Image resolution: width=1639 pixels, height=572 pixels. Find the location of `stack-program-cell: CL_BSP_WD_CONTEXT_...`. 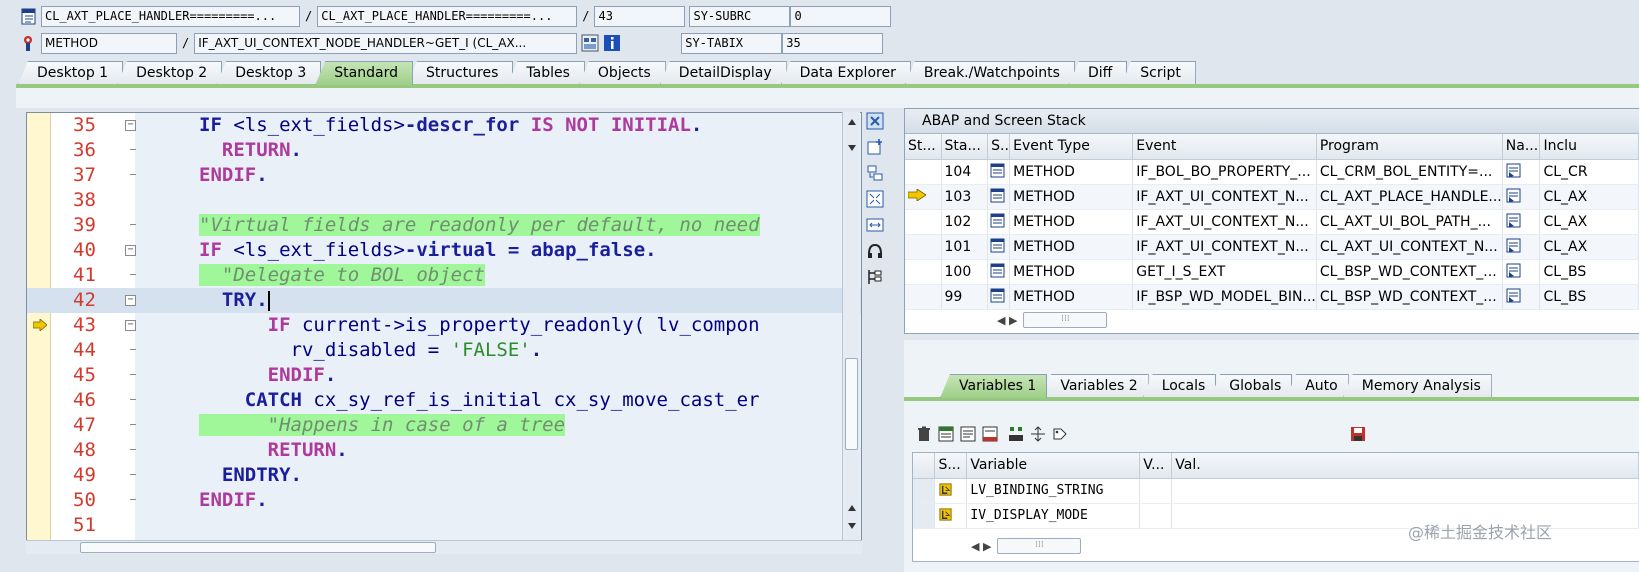

stack-program-cell: CL_BSP_WD_CONTEXT_... is located at coordinates (1409, 272).